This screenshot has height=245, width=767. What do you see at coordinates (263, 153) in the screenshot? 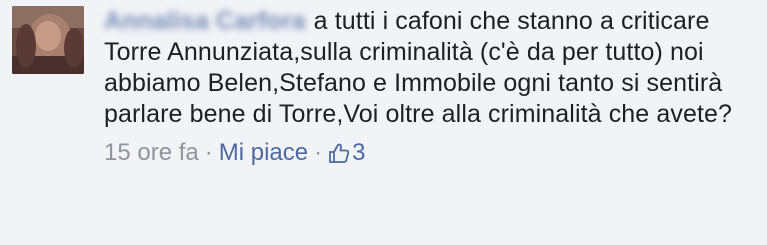
I see `like-button: Mi piace` at bounding box center [263, 153].